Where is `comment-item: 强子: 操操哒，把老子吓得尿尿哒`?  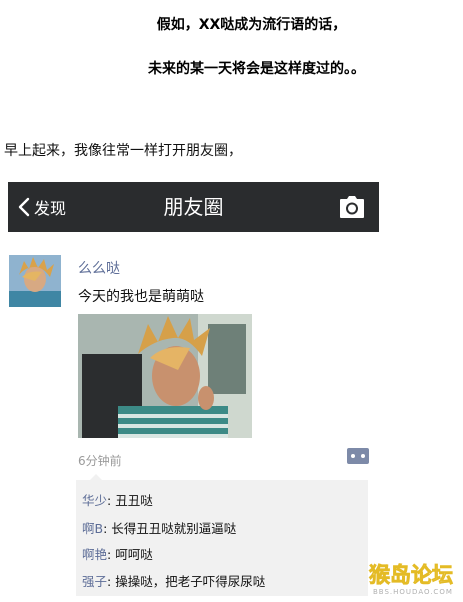
comment-item: 强子: 操操哒，把老子吓得尿尿哒 is located at coordinates (173, 580).